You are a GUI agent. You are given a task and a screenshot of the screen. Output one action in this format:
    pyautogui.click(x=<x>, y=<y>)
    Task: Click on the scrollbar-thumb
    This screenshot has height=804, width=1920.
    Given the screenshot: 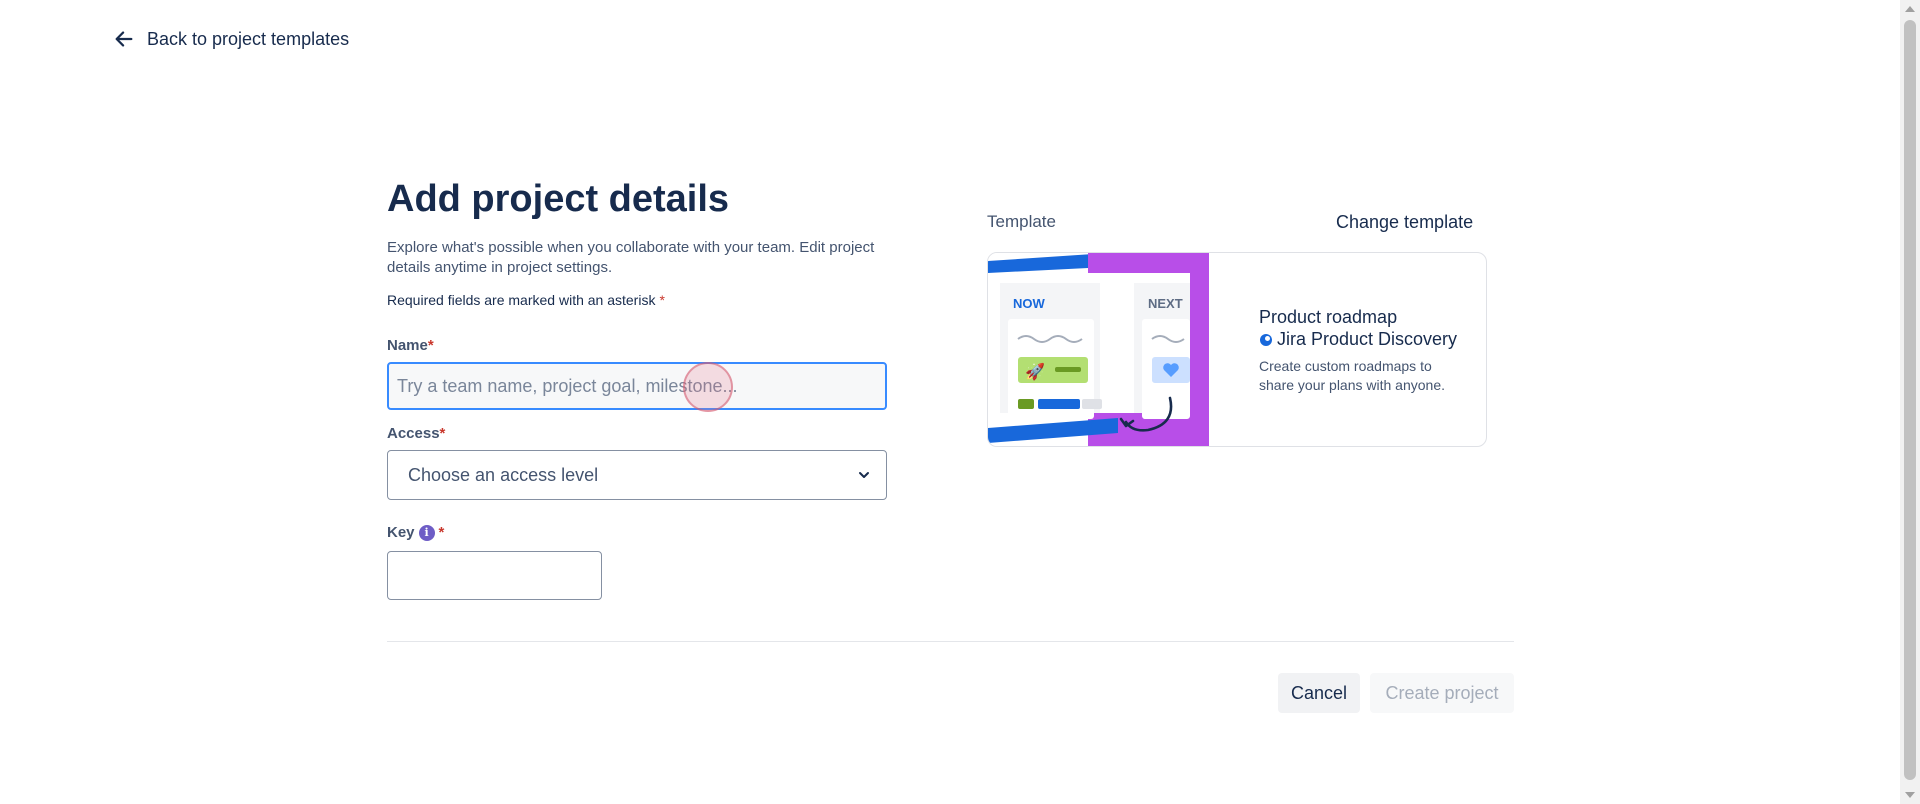 What is the action you would take?
    pyautogui.click(x=1910, y=400)
    